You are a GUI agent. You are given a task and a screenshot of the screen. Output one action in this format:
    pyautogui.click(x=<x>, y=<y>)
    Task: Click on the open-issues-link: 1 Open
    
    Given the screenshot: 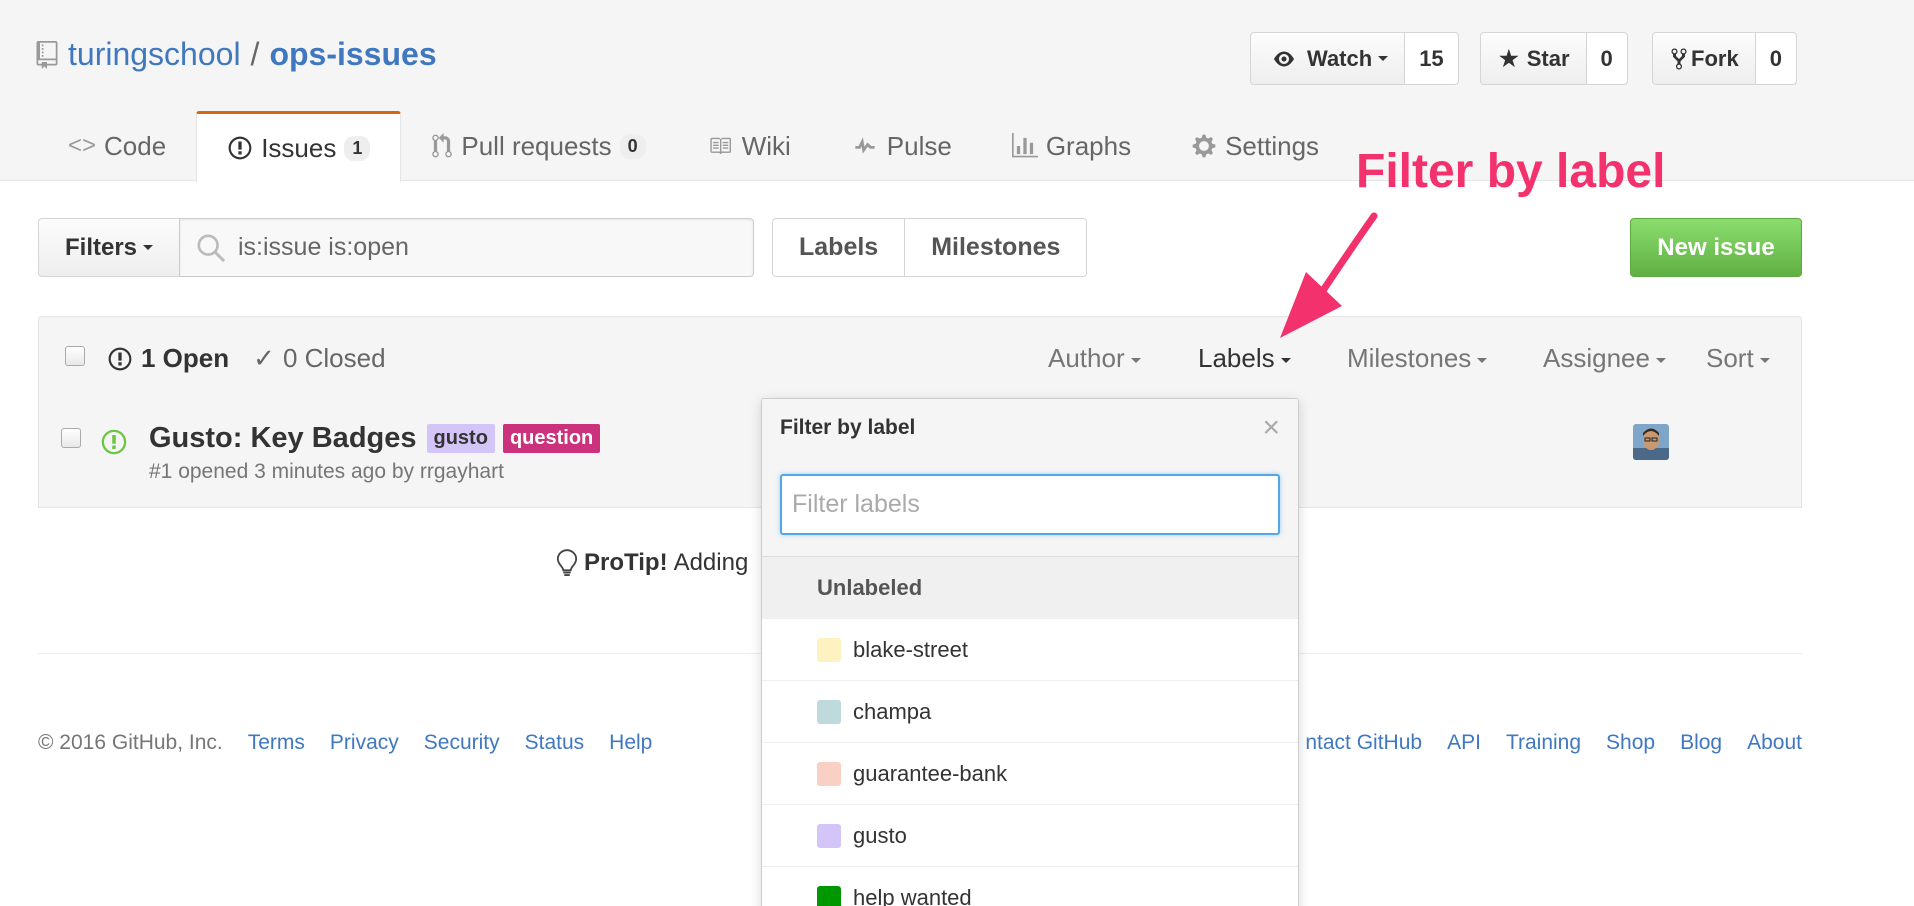 What is the action you would take?
    pyautogui.click(x=168, y=358)
    